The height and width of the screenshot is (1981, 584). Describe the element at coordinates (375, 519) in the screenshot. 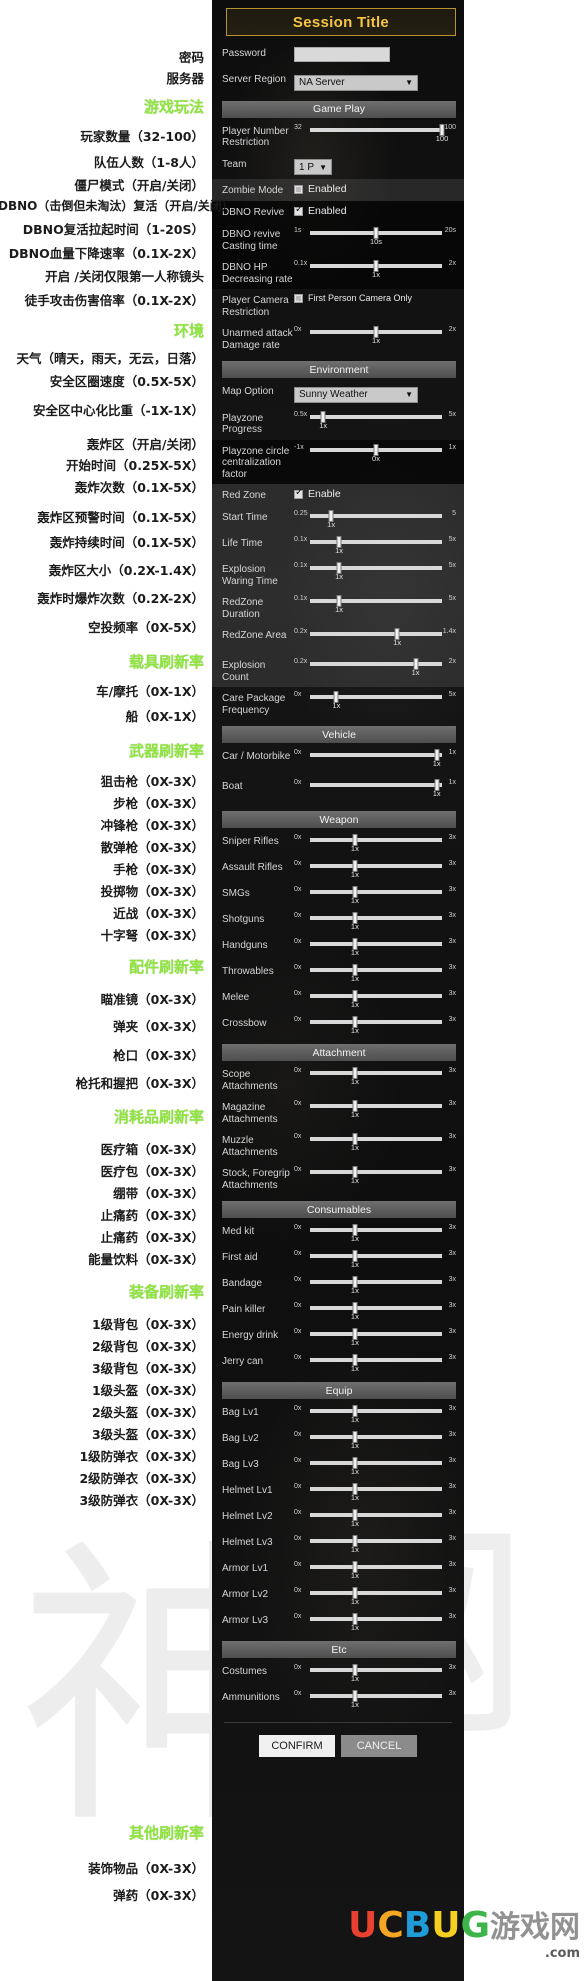

I see `slider: 0.25 5 1x` at that location.